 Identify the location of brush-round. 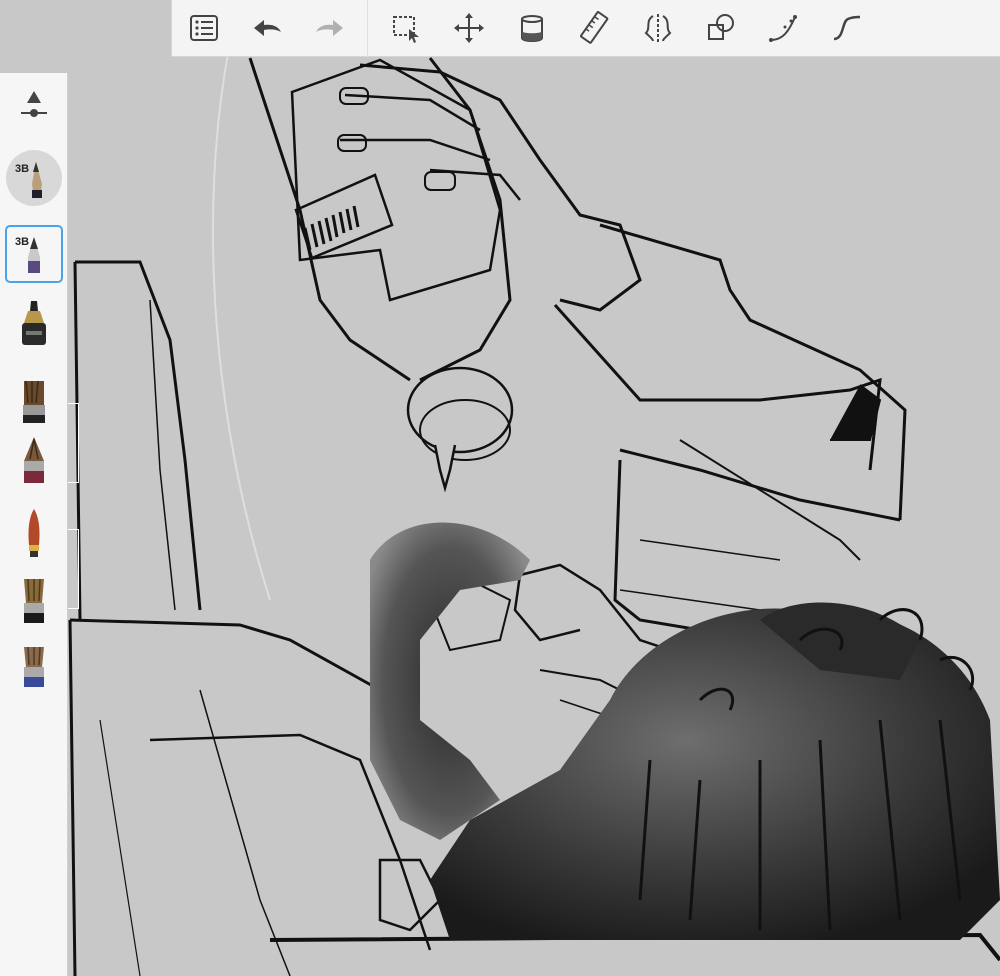
(34, 461).